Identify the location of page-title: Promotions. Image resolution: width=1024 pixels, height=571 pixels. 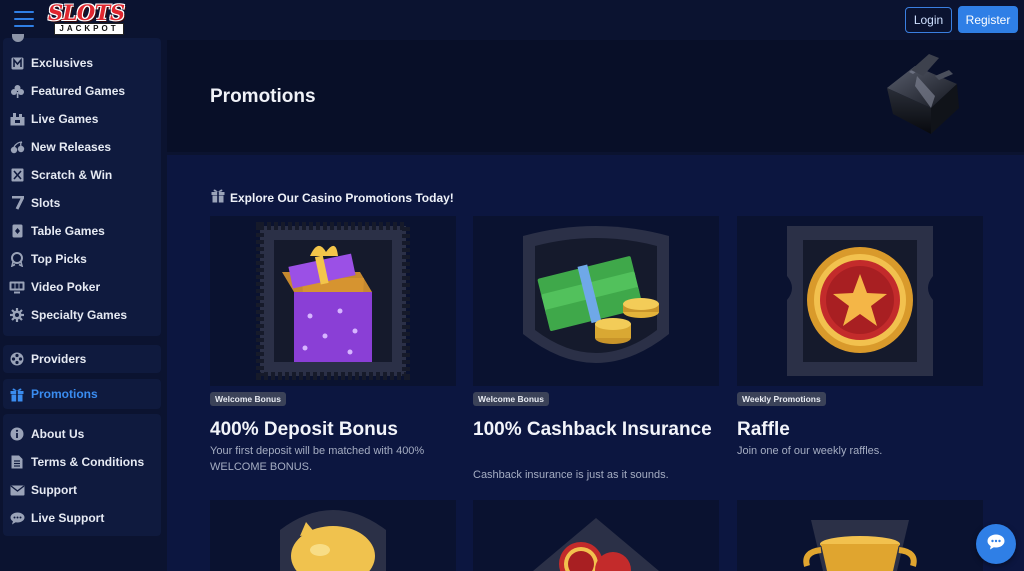
(263, 96).